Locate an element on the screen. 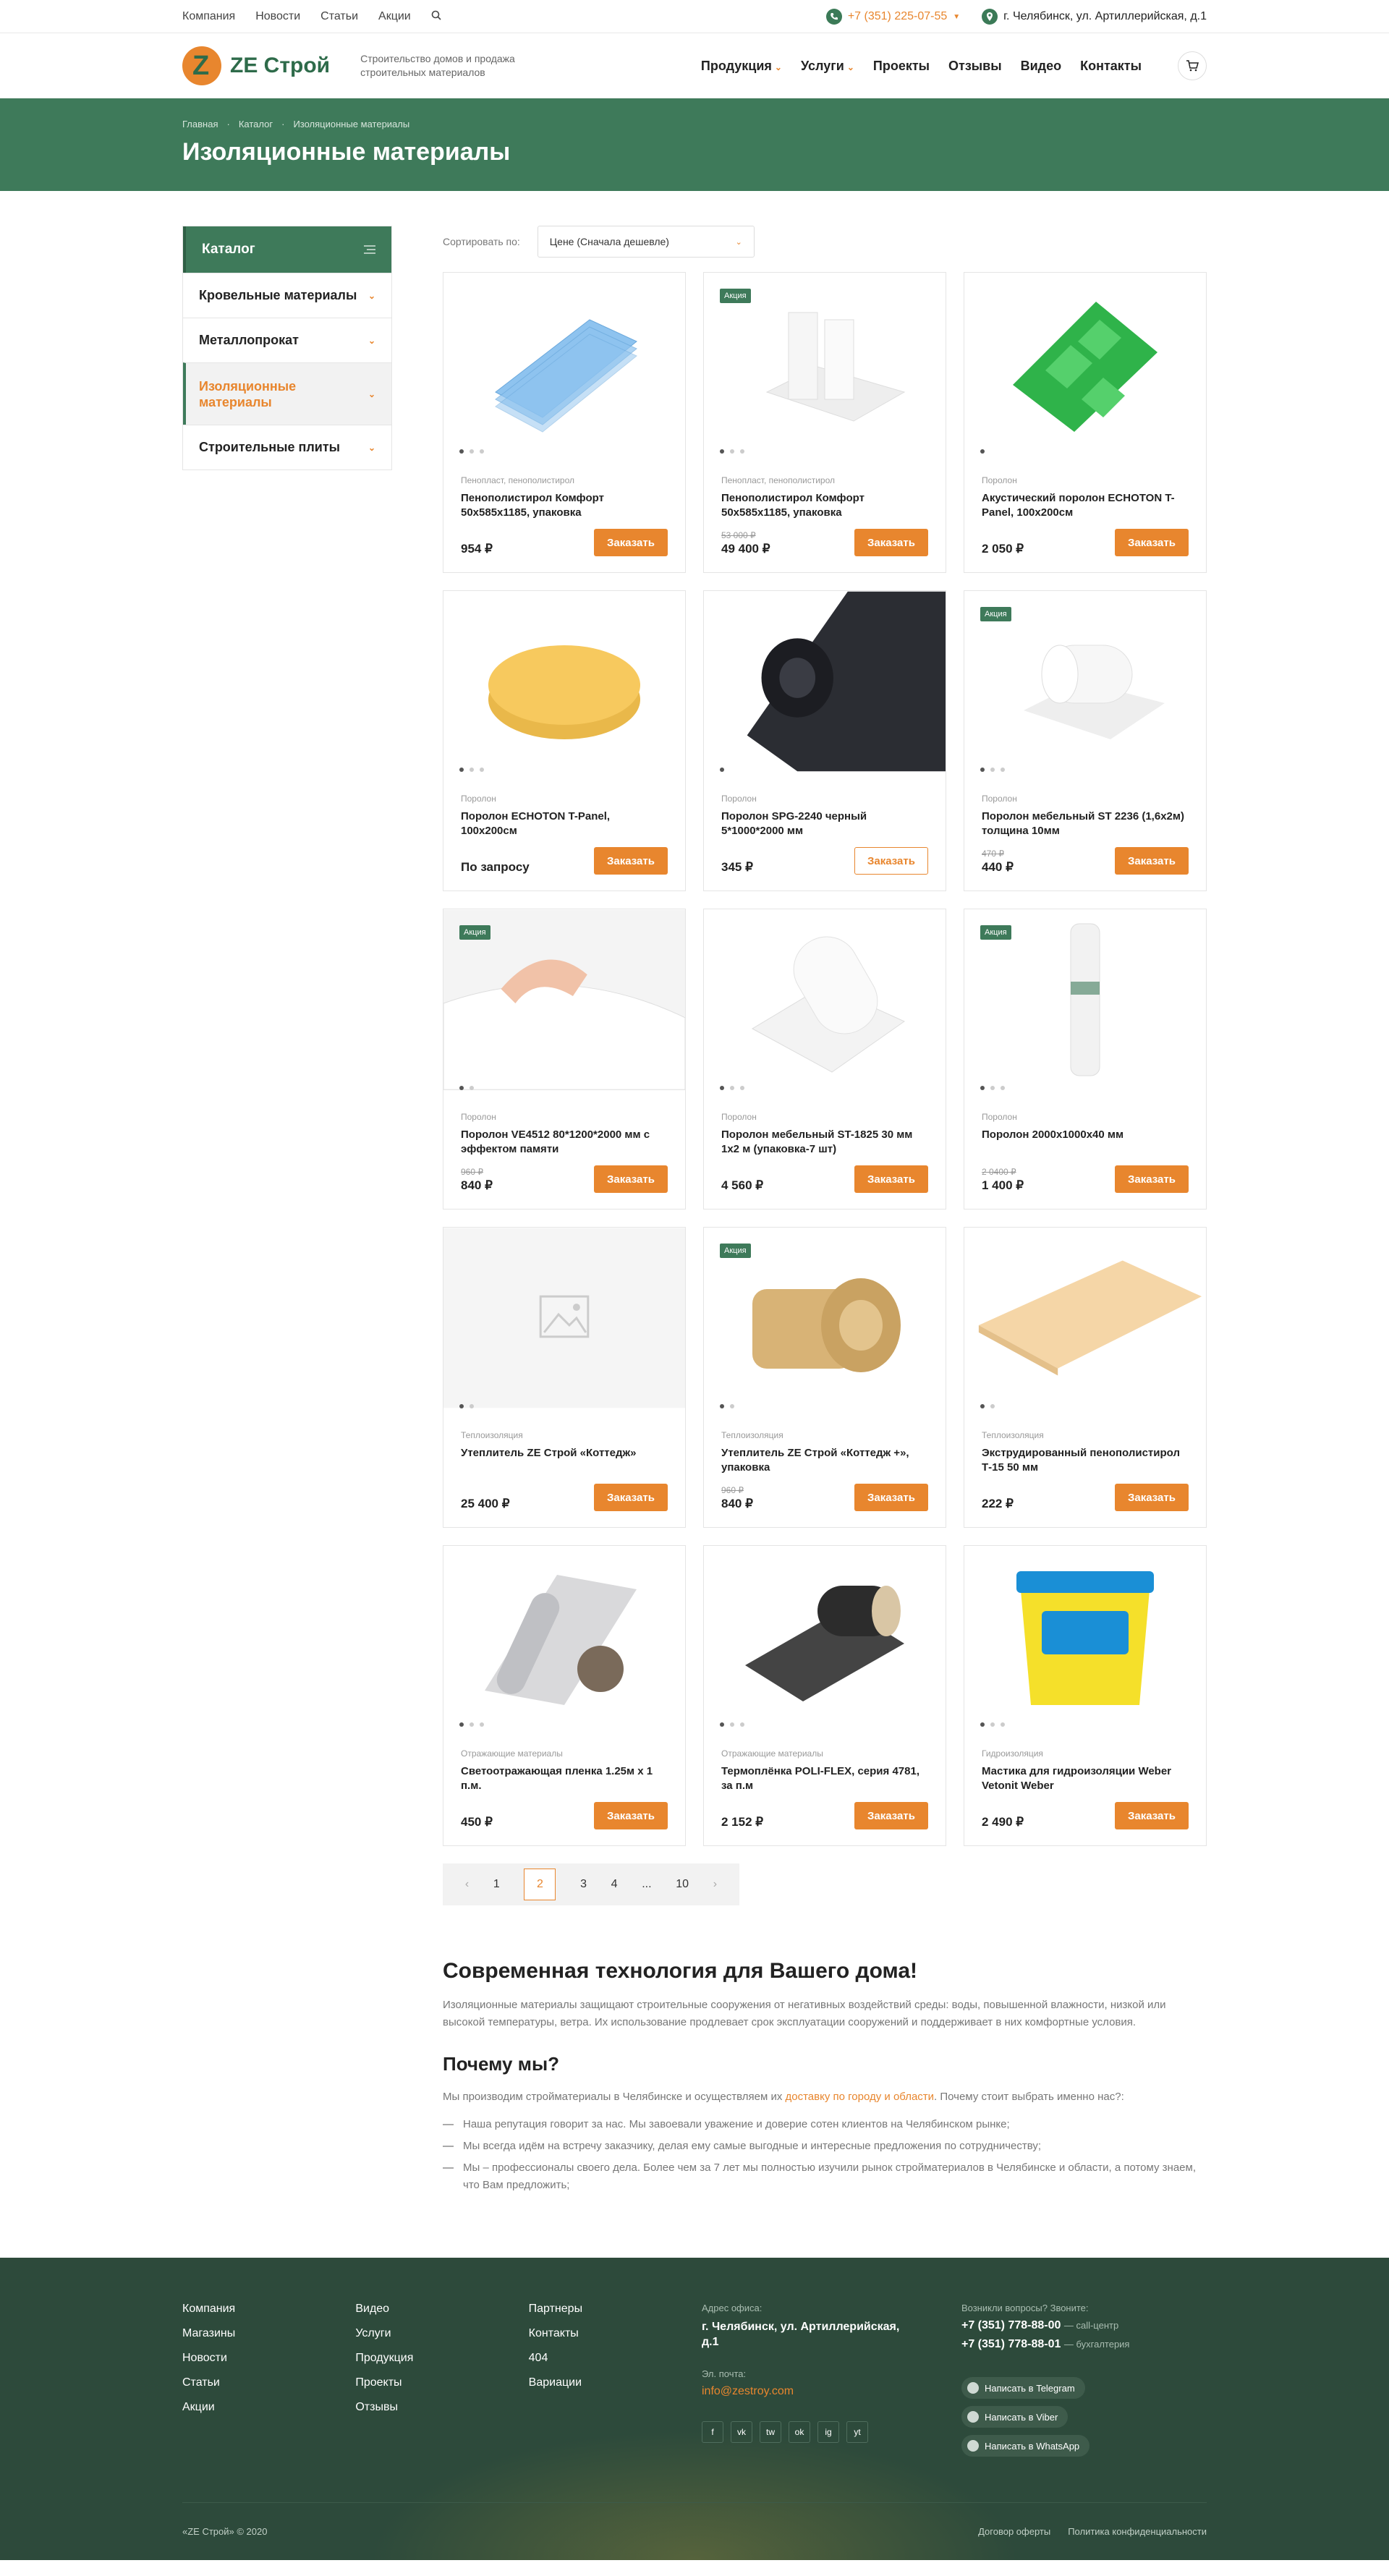 The image size is (1389, 2576). pagination-next: › is located at coordinates (715, 1884).